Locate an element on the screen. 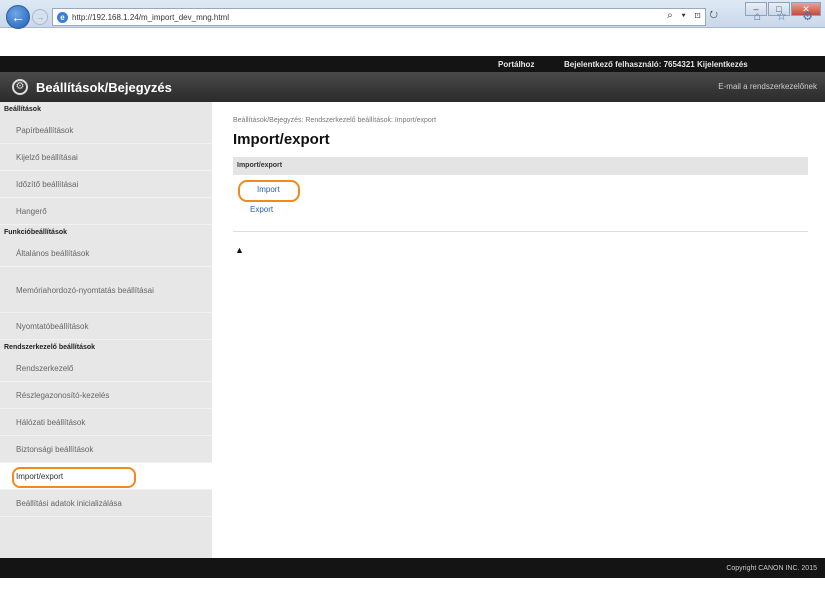 The height and width of the screenshot is (589, 825). email-admin-link: E-mail a rendszerkezelőnek is located at coordinates (767, 86).